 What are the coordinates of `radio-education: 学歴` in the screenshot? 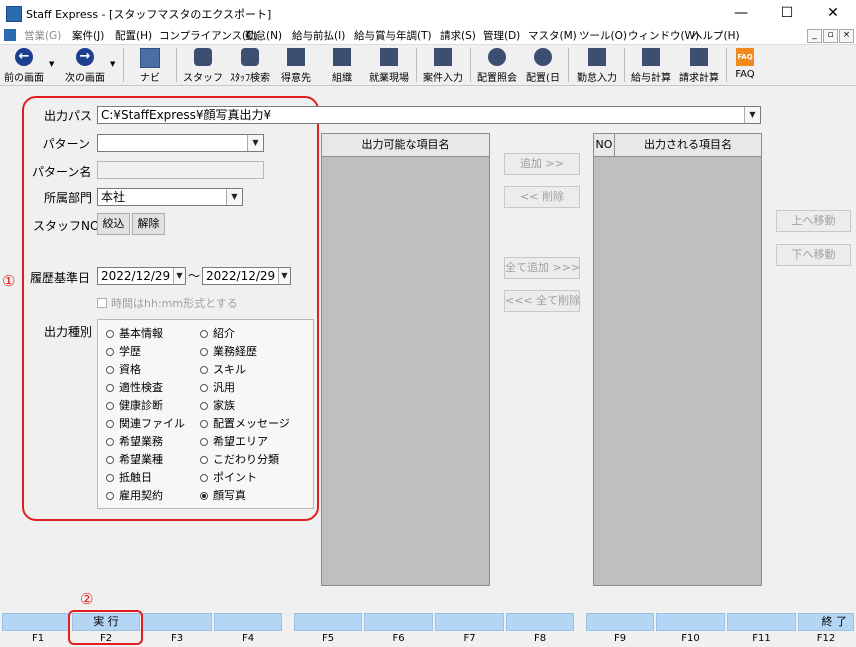 It's located at (123, 351).